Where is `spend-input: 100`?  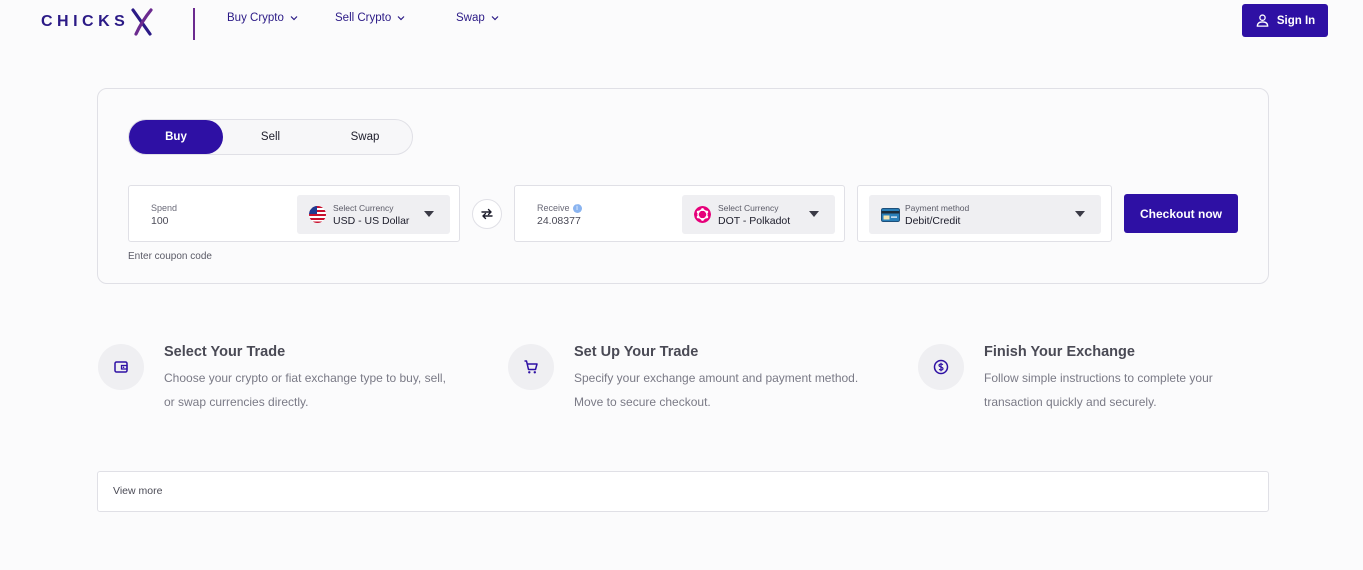 spend-input: 100 is located at coordinates (160, 221).